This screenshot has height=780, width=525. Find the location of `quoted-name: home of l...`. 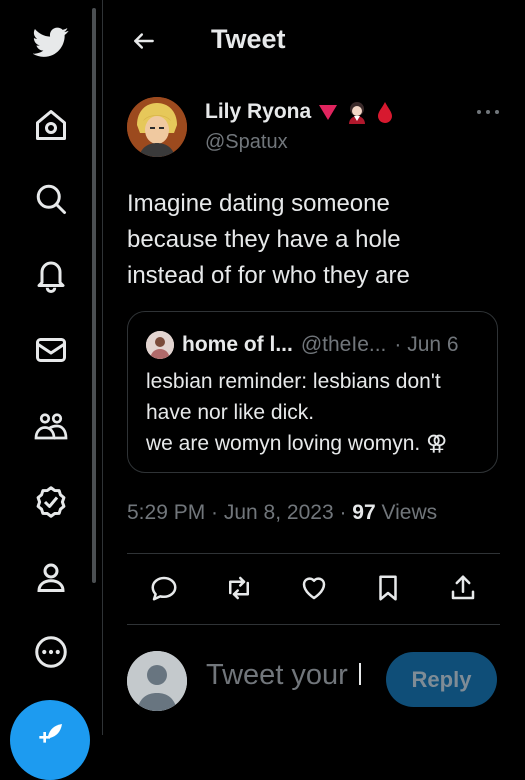

quoted-name: home of l... is located at coordinates (237, 345).